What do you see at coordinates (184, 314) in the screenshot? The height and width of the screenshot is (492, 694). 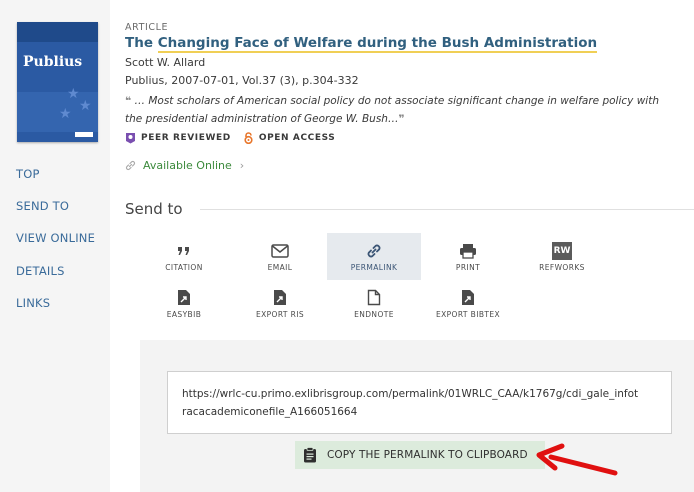 I see `easybib-label: EASYBIB` at bounding box center [184, 314].